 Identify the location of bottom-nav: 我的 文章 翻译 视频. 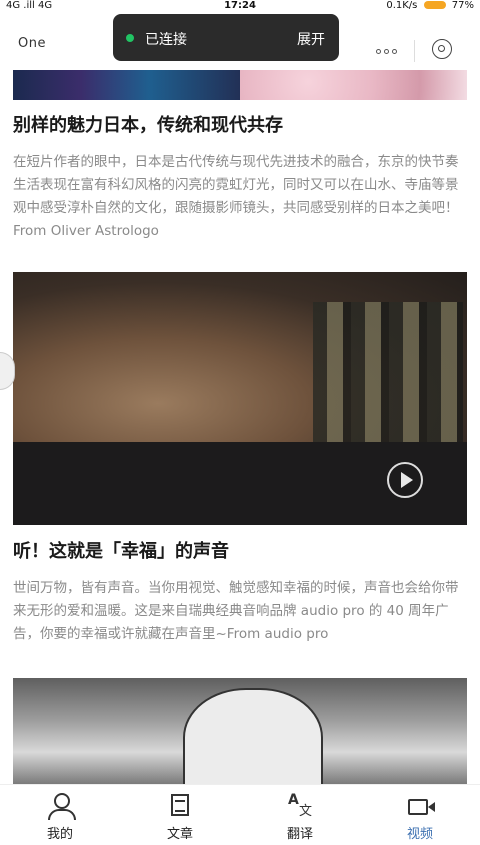
(240, 814).